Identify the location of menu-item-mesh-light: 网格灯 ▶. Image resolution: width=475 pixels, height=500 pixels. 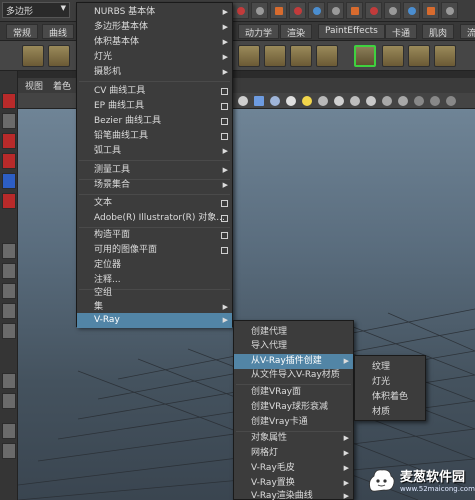
(293, 453).